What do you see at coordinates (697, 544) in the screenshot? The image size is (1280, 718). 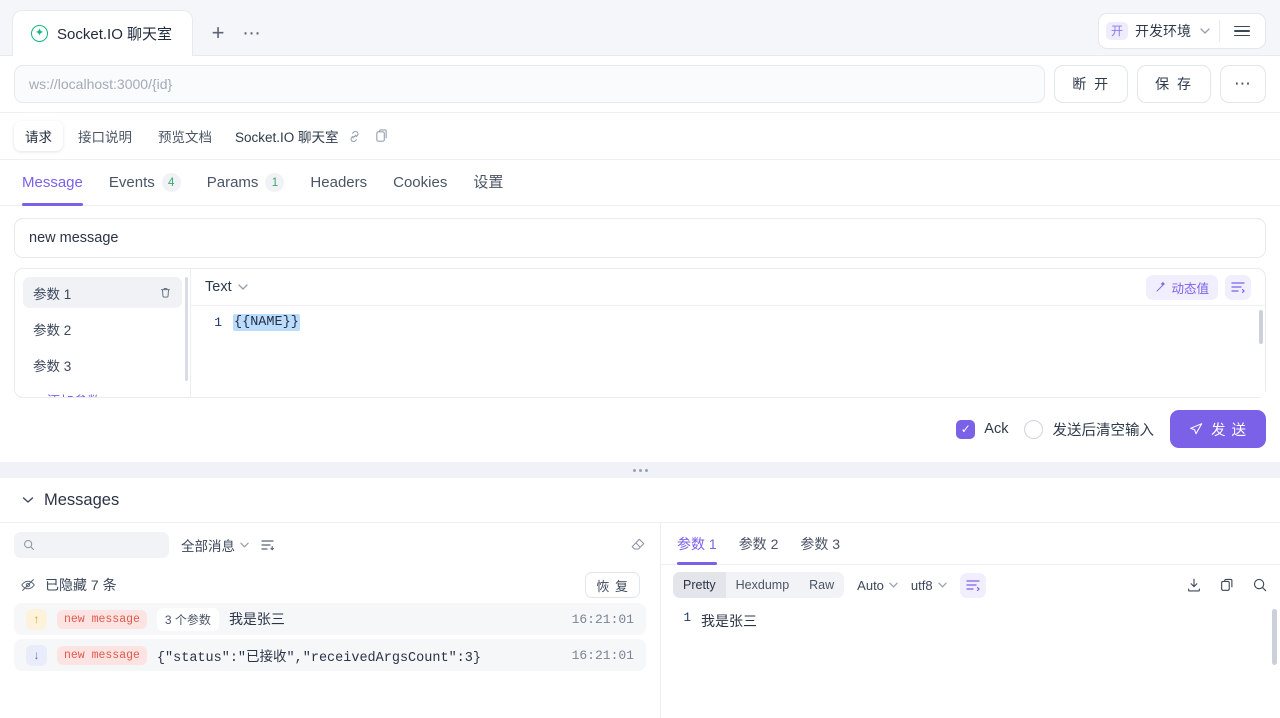 I see `detail-tab-param-1: 参数 1` at bounding box center [697, 544].